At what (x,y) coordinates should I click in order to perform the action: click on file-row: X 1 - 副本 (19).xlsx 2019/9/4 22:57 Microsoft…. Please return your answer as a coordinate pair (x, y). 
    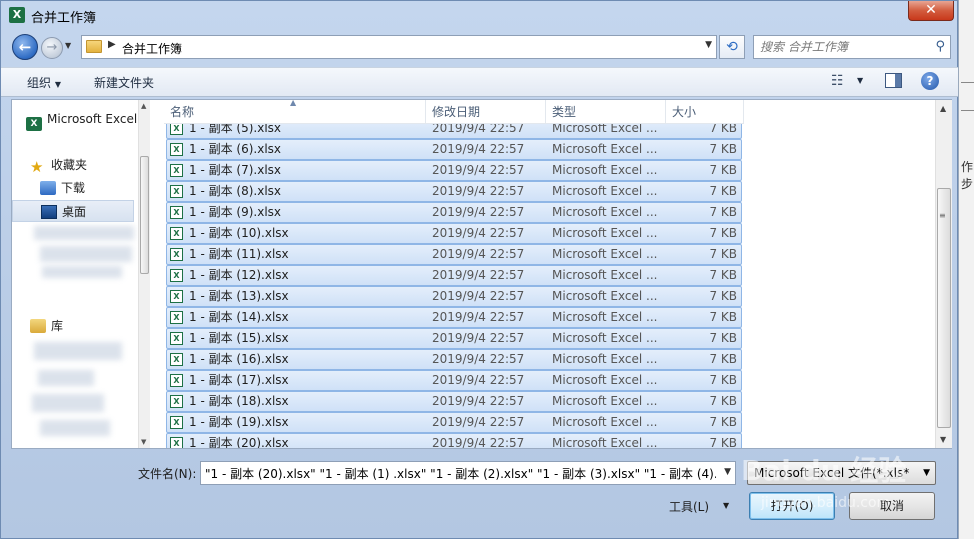
    Looking at the image, I should click on (454, 422).